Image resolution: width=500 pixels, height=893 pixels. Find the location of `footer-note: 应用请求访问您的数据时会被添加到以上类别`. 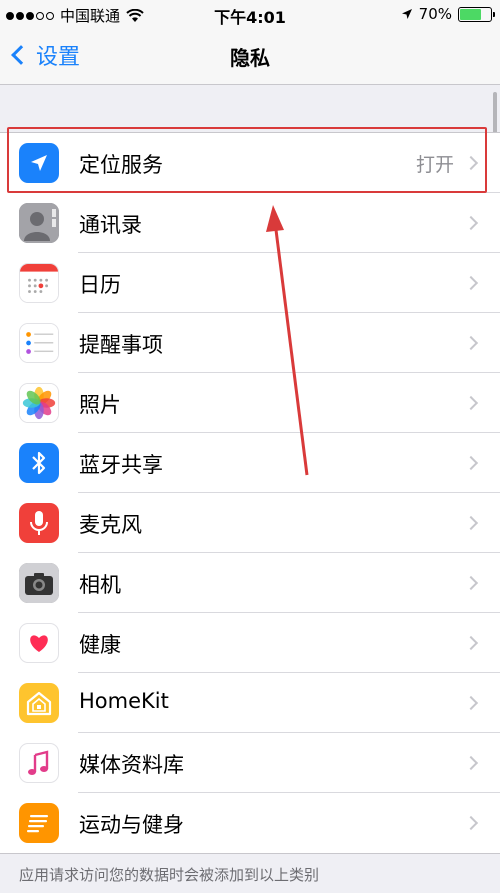

footer-note: 应用请求访问您的数据时会被添加到以上类别 is located at coordinates (169, 875).